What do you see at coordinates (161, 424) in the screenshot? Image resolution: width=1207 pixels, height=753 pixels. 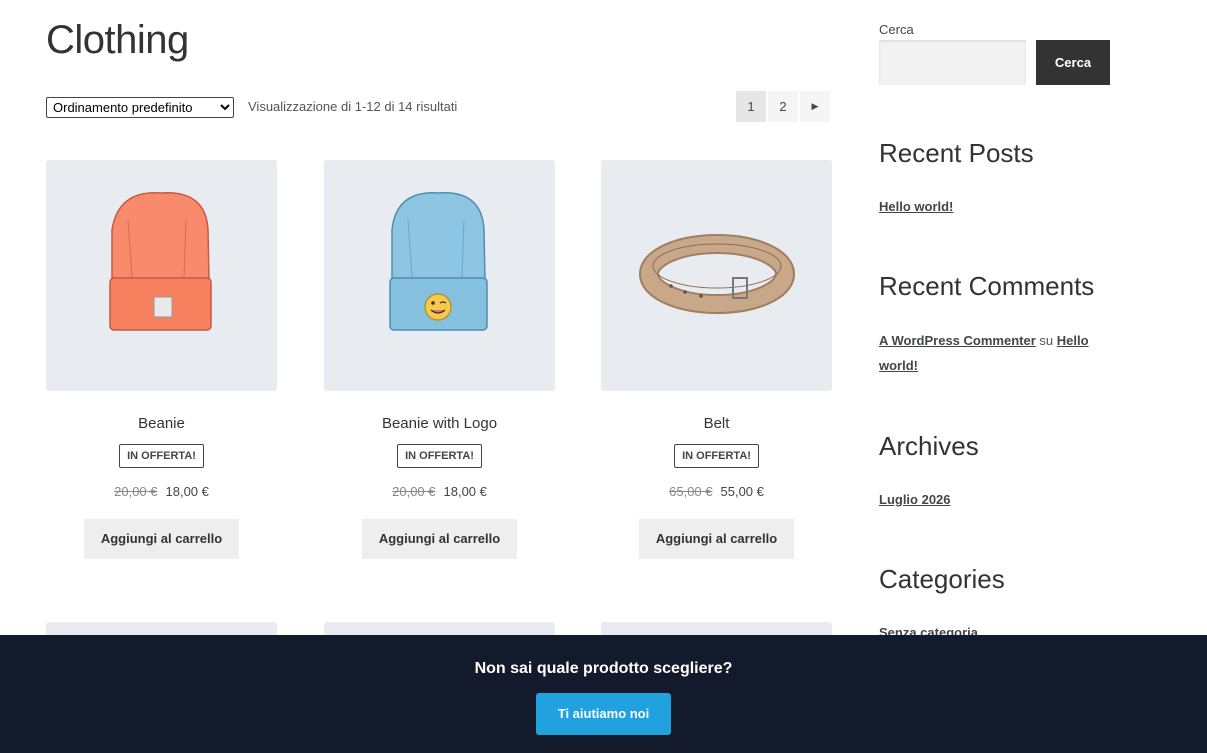 I see `product-name: Beanie` at bounding box center [161, 424].